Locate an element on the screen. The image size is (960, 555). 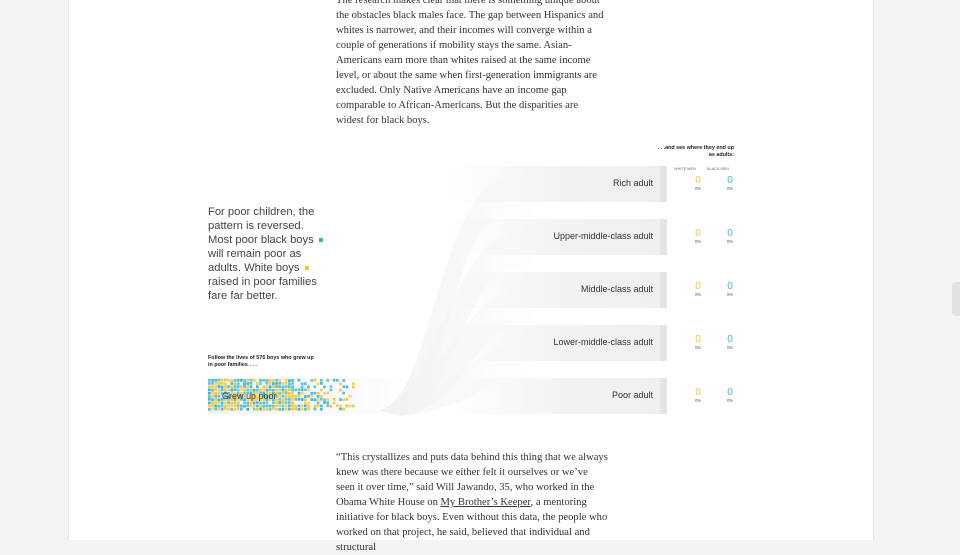
white-men-column-header: WHITE MEN is located at coordinates (685, 169).